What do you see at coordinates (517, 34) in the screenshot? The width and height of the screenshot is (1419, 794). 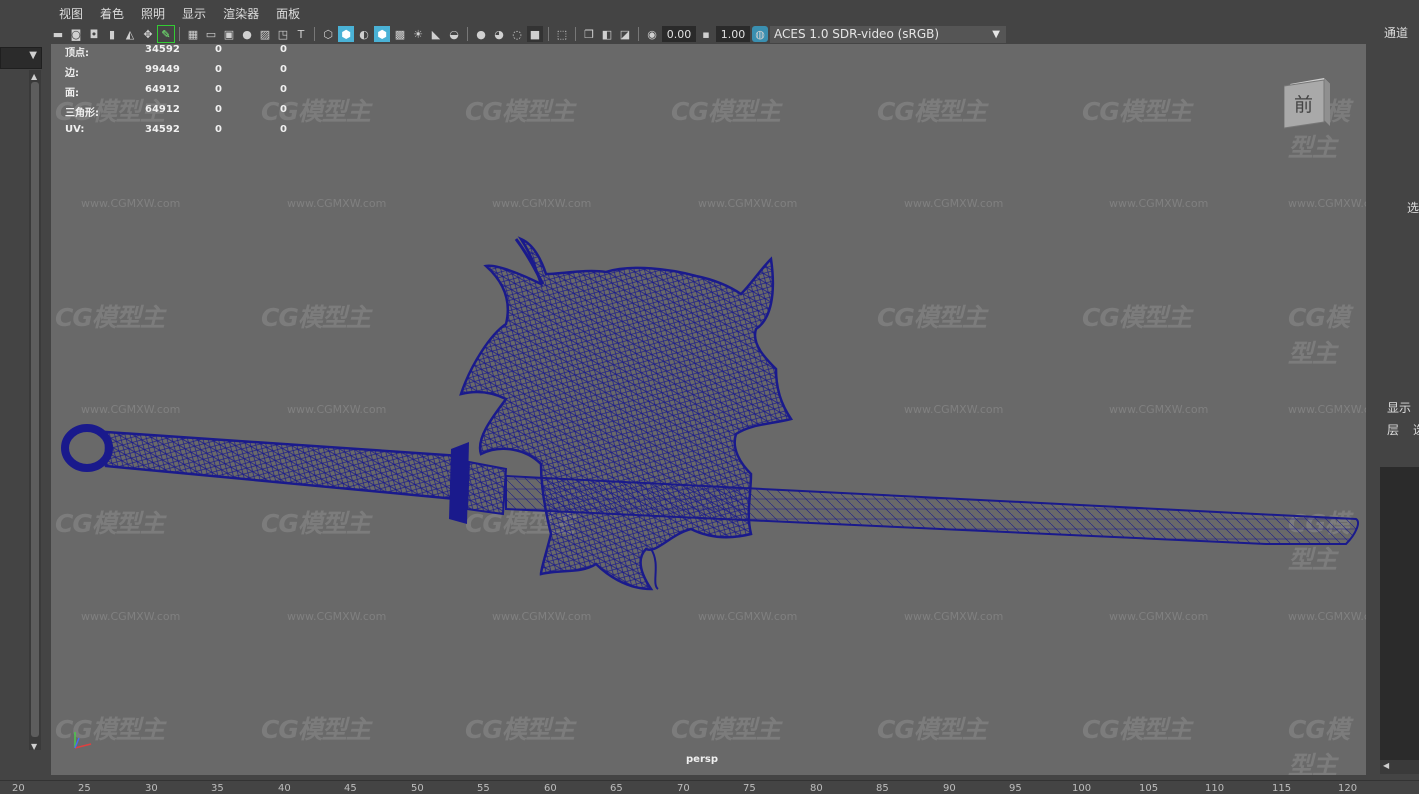 I see `depth-of-field-icon: ◌` at bounding box center [517, 34].